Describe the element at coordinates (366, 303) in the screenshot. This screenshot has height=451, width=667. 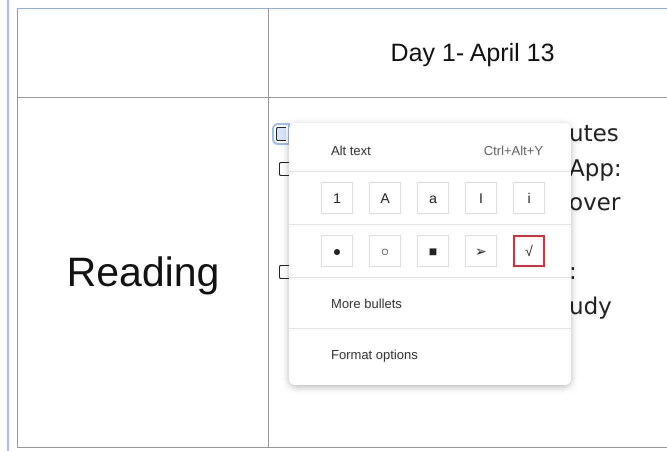
I see `menu-item: More bullets` at that location.